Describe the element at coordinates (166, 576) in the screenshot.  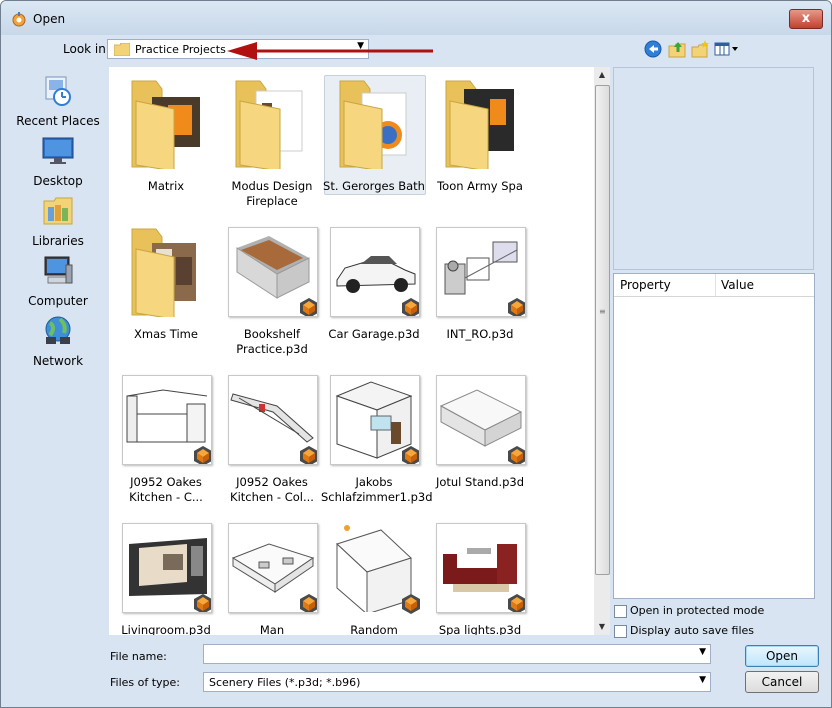
I see `file-item: Livingroom.p3d` at that location.